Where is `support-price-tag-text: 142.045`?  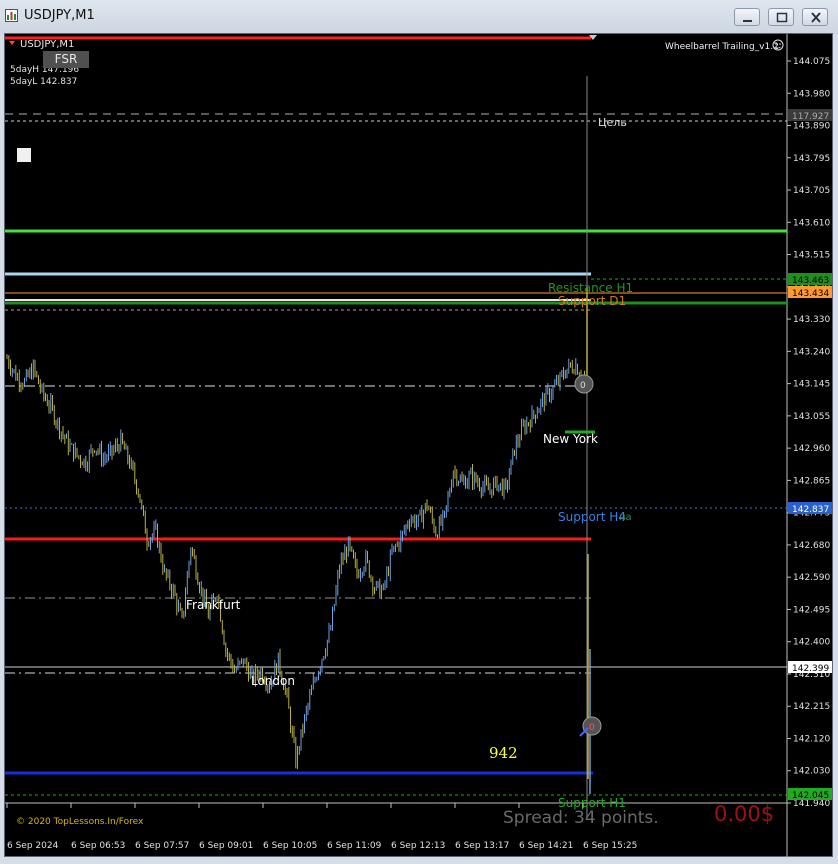
support-price-tag-text: 142.045 is located at coordinates (810, 796).